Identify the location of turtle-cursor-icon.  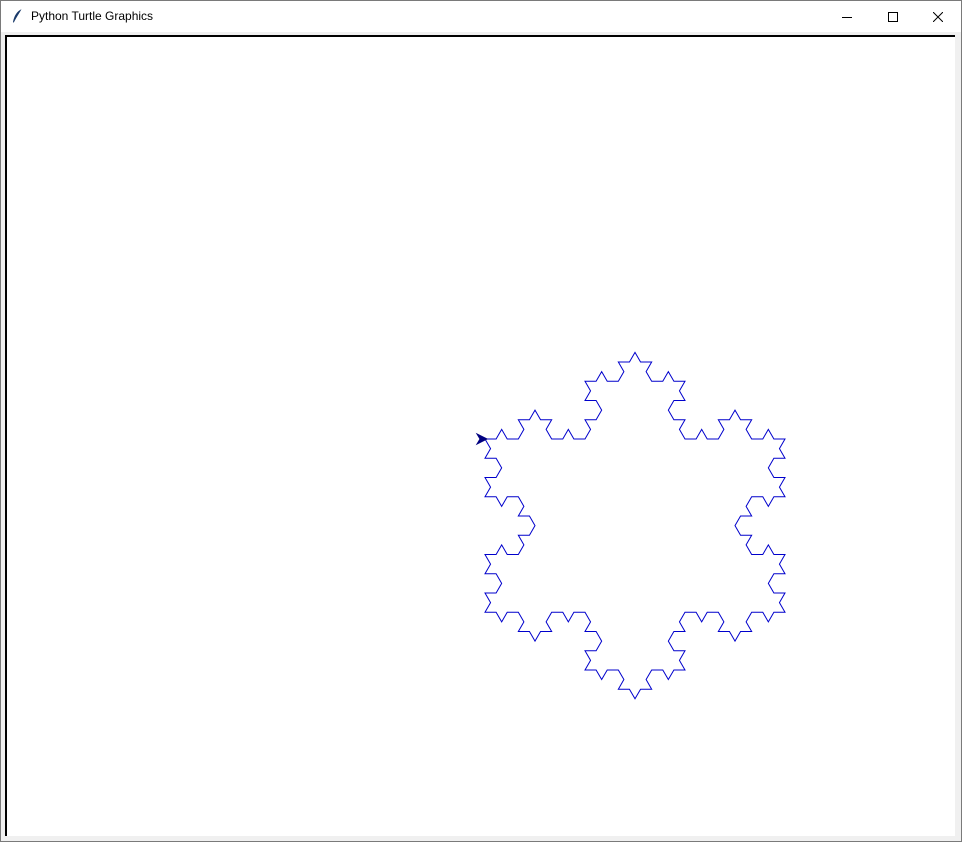
(482, 439).